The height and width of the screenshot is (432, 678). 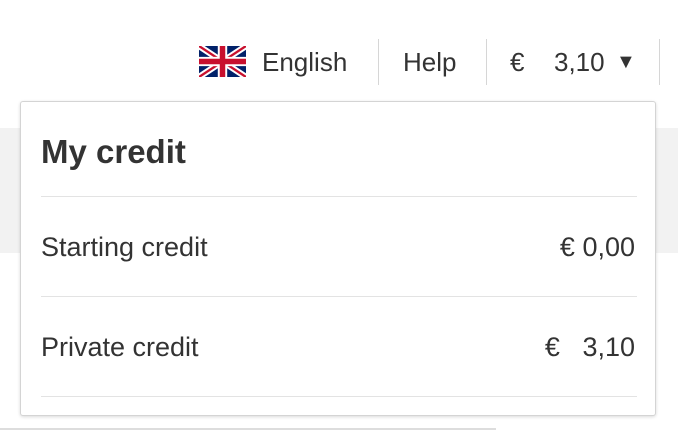 What do you see at coordinates (304, 62) in the screenshot?
I see `language-selector: English` at bounding box center [304, 62].